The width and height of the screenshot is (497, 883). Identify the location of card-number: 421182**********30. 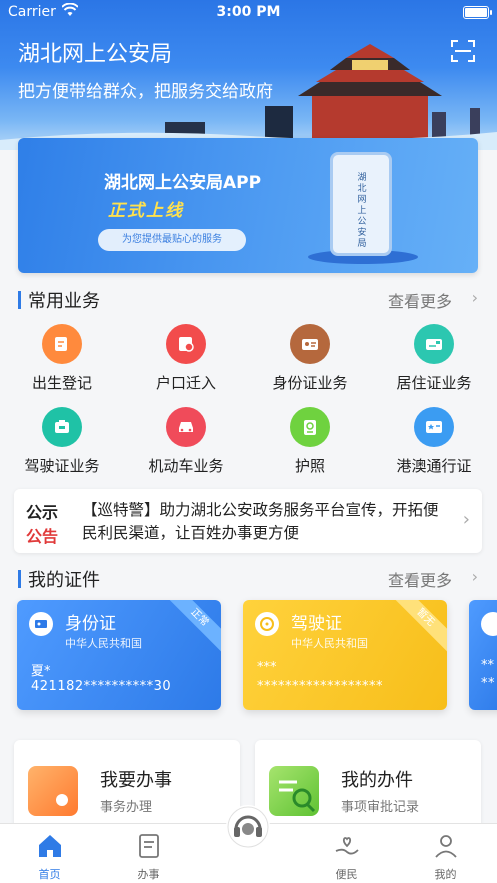
(101, 686).